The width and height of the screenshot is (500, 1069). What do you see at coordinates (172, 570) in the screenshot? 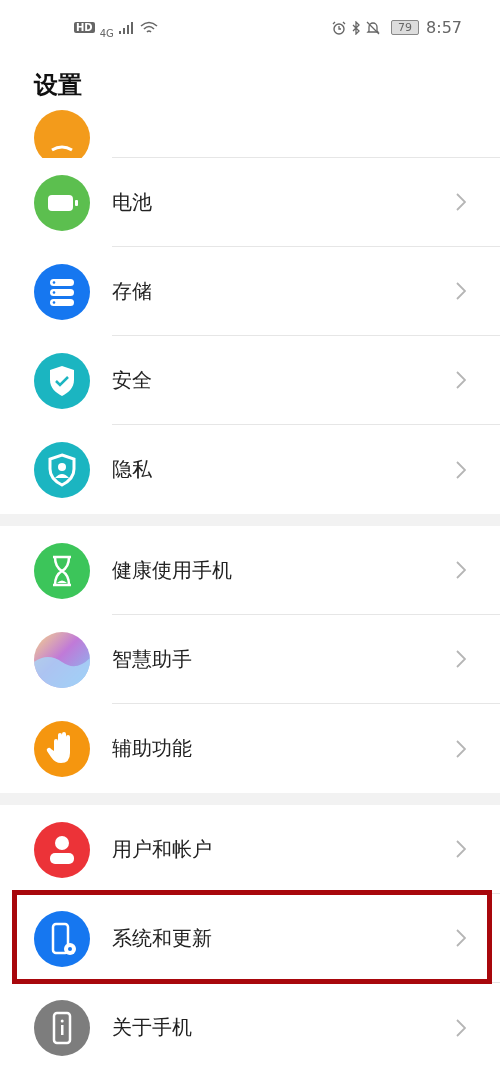
I see `settings-item-label: 健康使用手机` at bounding box center [172, 570].